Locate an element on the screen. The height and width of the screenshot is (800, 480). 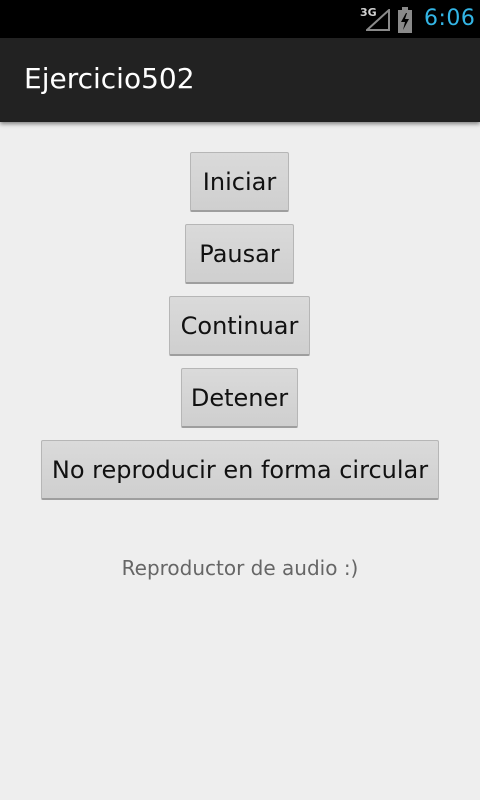
battery-charging-icon is located at coordinates (405, 22).